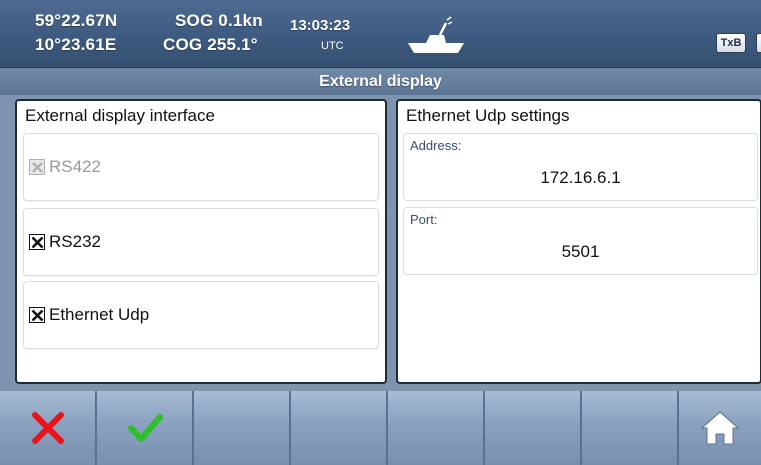 The image size is (761, 465). Describe the element at coordinates (580, 167) in the screenshot. I see `address-field: Address: 172.16.6.1` at that location.